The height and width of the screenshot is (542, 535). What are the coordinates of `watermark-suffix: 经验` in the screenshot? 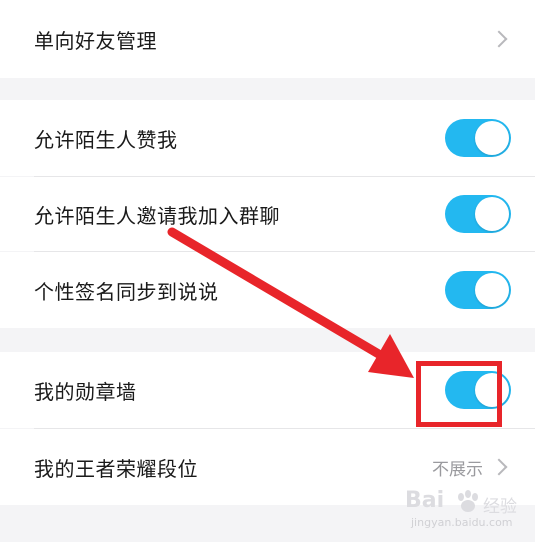 It's located at (500, 507).